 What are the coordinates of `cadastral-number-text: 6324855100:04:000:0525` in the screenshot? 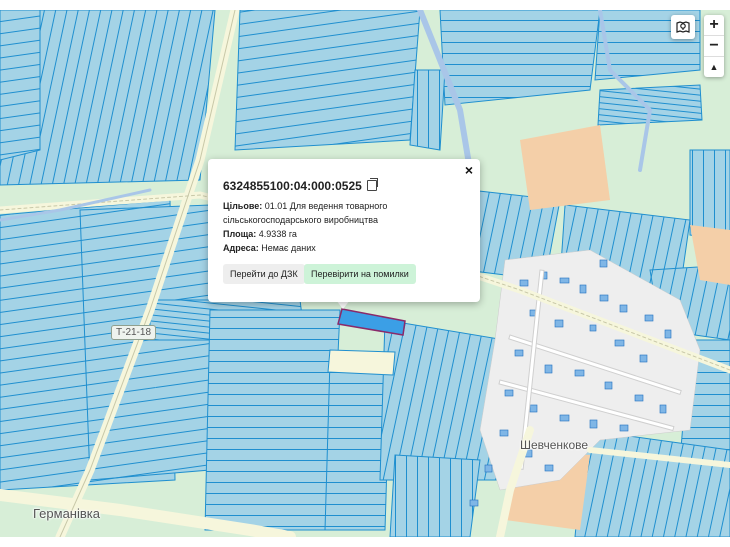 It's located at (292, 186).